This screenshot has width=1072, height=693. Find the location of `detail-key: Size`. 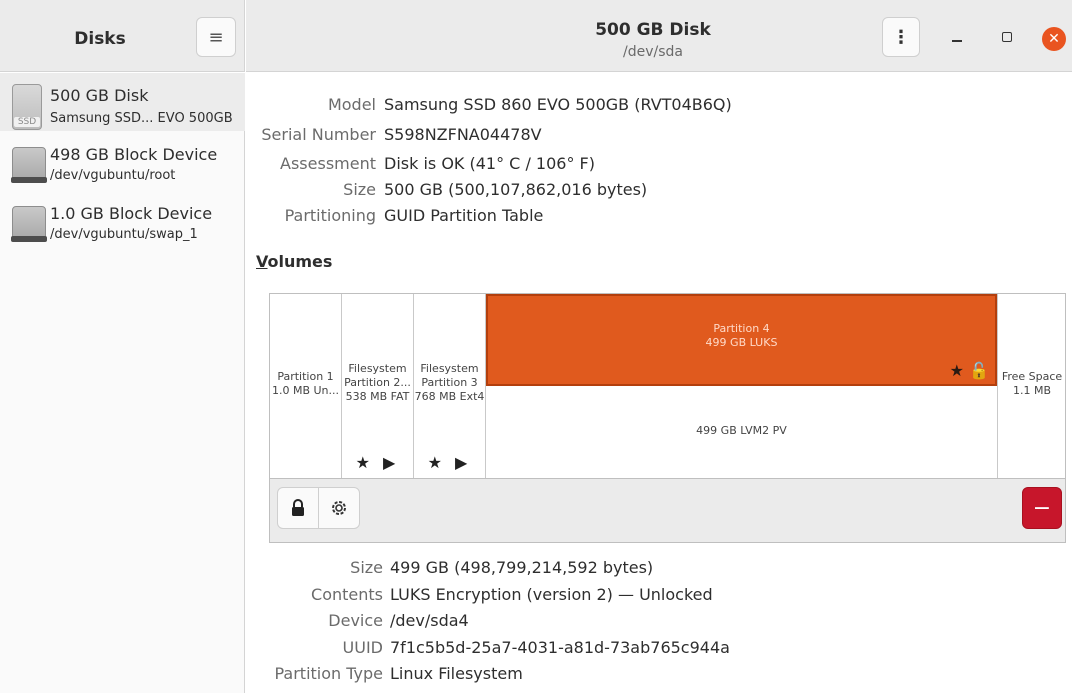

detail-key: Size is located at coordinates (366, 567).